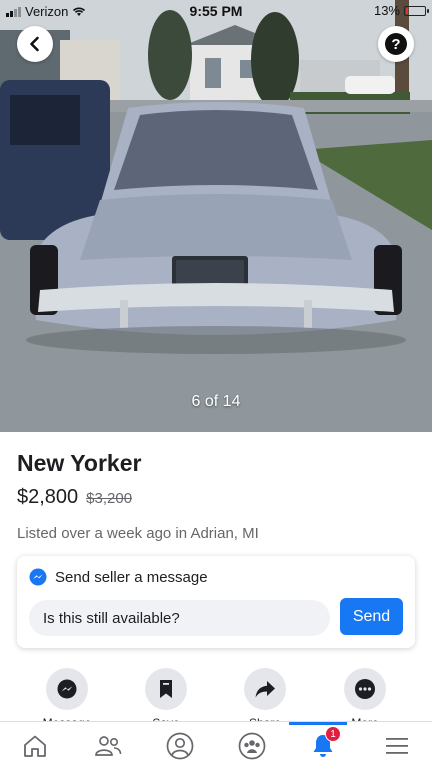 The image size is (432, 768). Describe the element at coordinates (216, 744) in the screenshot. I see `bottom-tab-bar: 1` at that location.